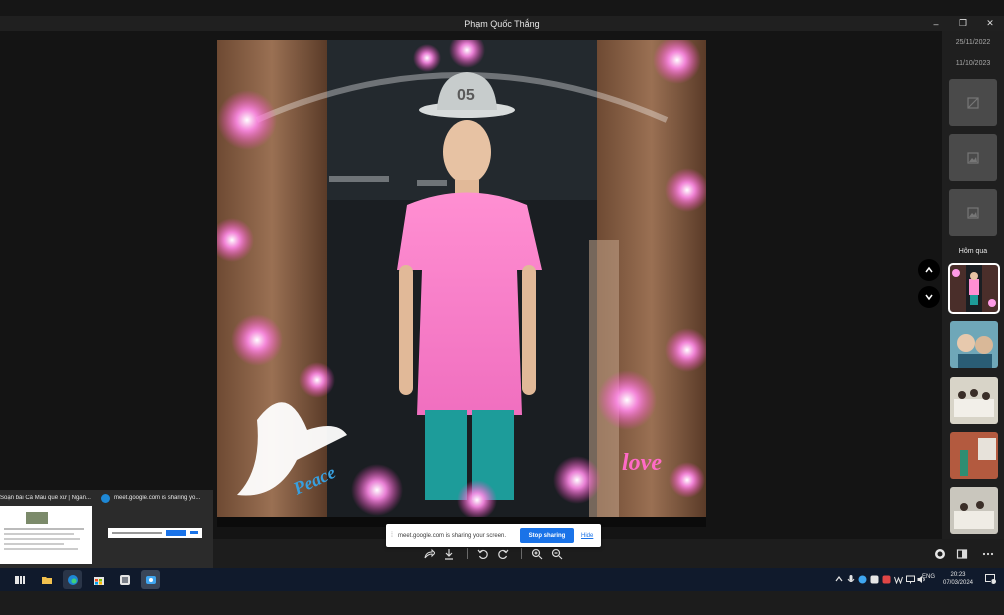  I want to click on scroll-down-button, so click(929, 297).